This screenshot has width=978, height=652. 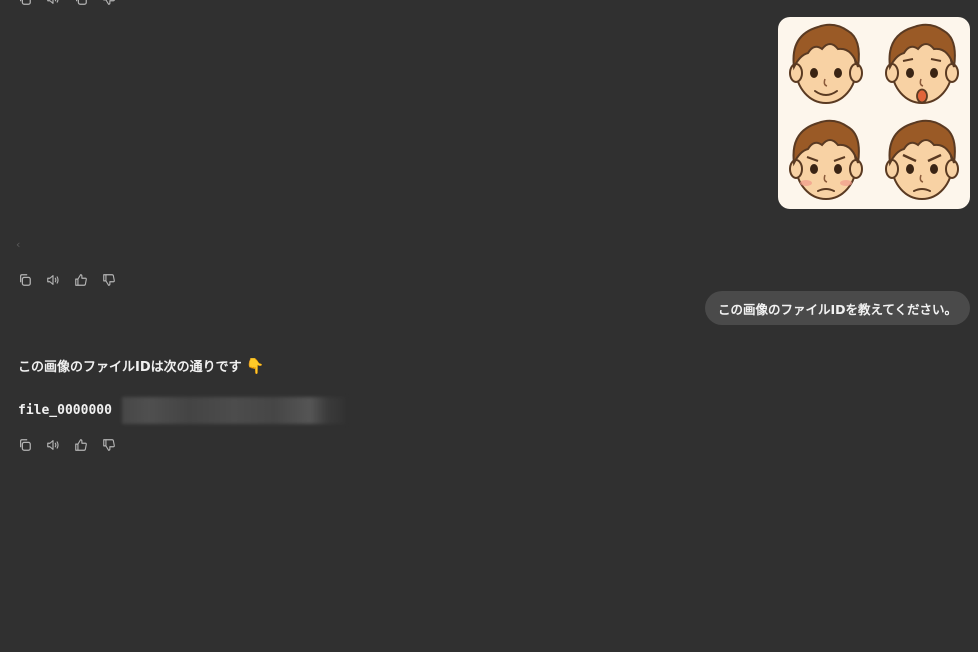 I want to click on user-message-text: この画像のファイルIDを教えてください。, so click(x=837, y=309).